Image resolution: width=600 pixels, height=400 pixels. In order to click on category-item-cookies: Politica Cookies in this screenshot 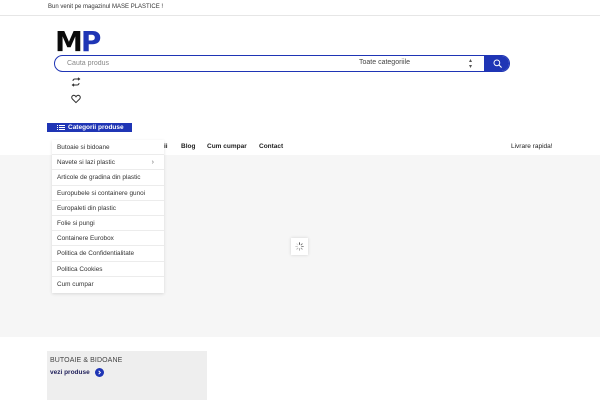, I will do `click(108, 269)`.